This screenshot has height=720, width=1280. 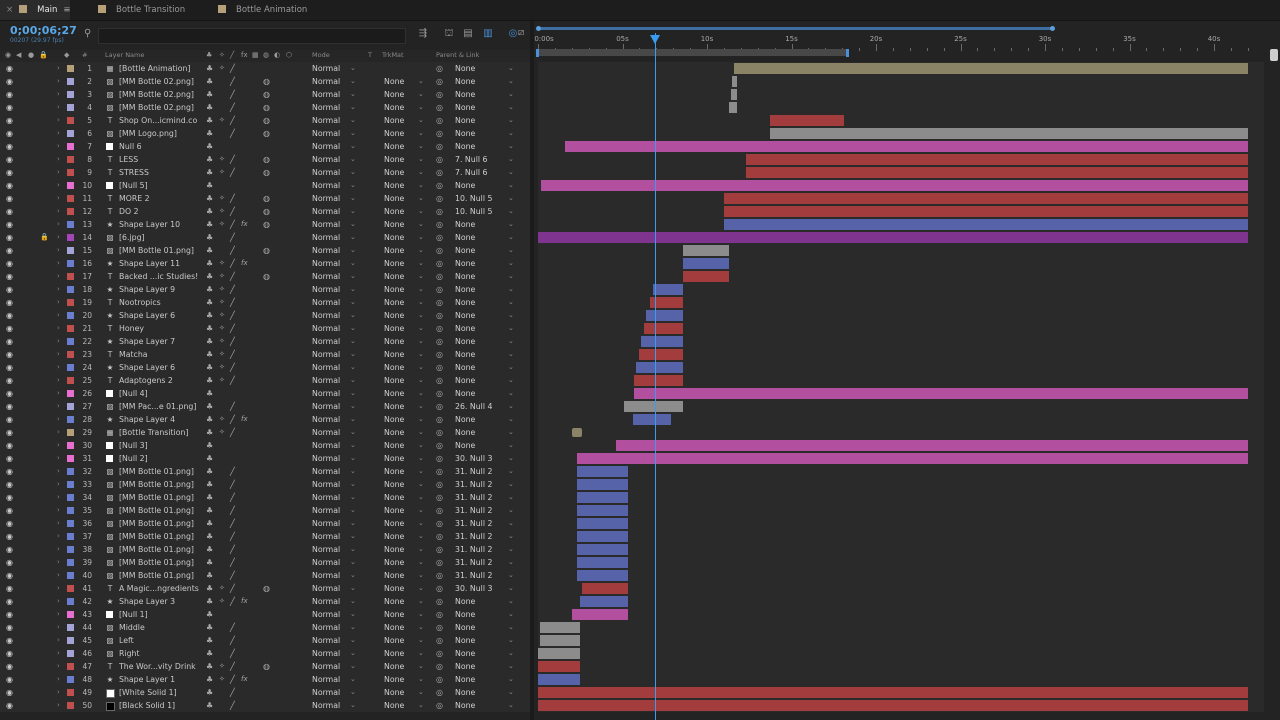 I want to click on layer-row: ◉ › 9 T STRESS ♣ ✧ ╱ ◍ Normal ⌄ None ⌄ ◎ 7. Null 6 ⌄, so click(x=265, y=173).